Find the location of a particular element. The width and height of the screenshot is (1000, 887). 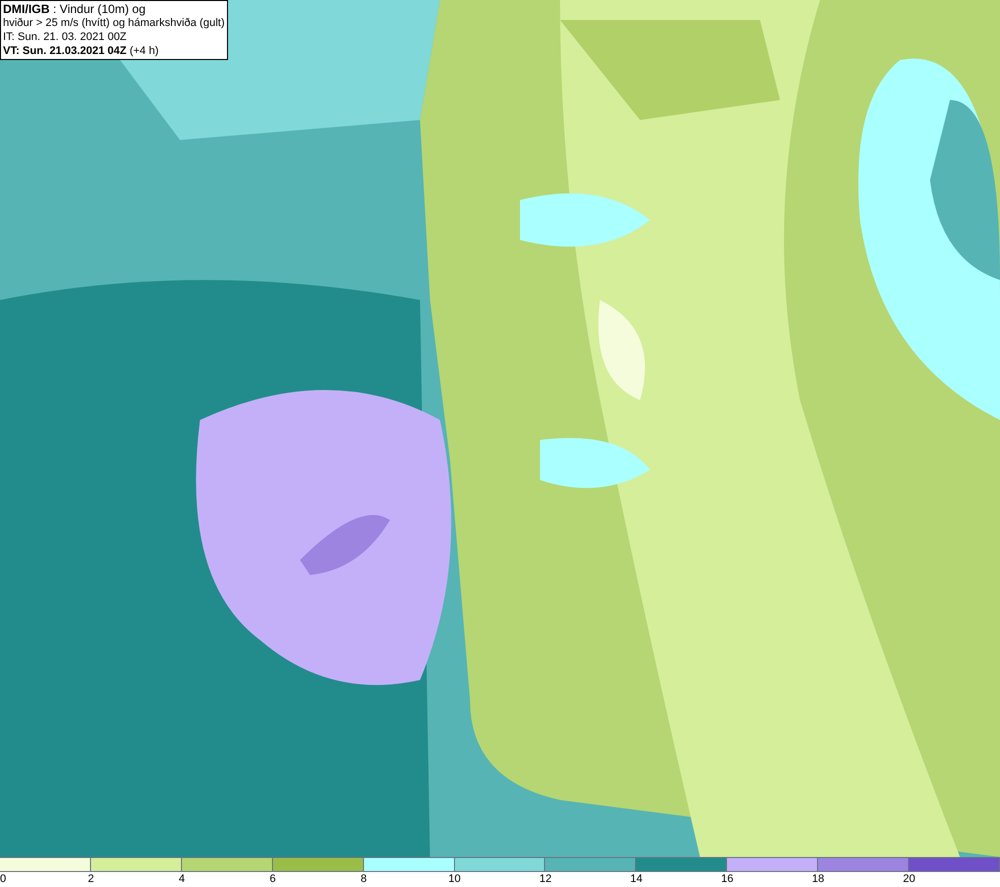

legend-label: 8 is located at coordinates (363, 879).